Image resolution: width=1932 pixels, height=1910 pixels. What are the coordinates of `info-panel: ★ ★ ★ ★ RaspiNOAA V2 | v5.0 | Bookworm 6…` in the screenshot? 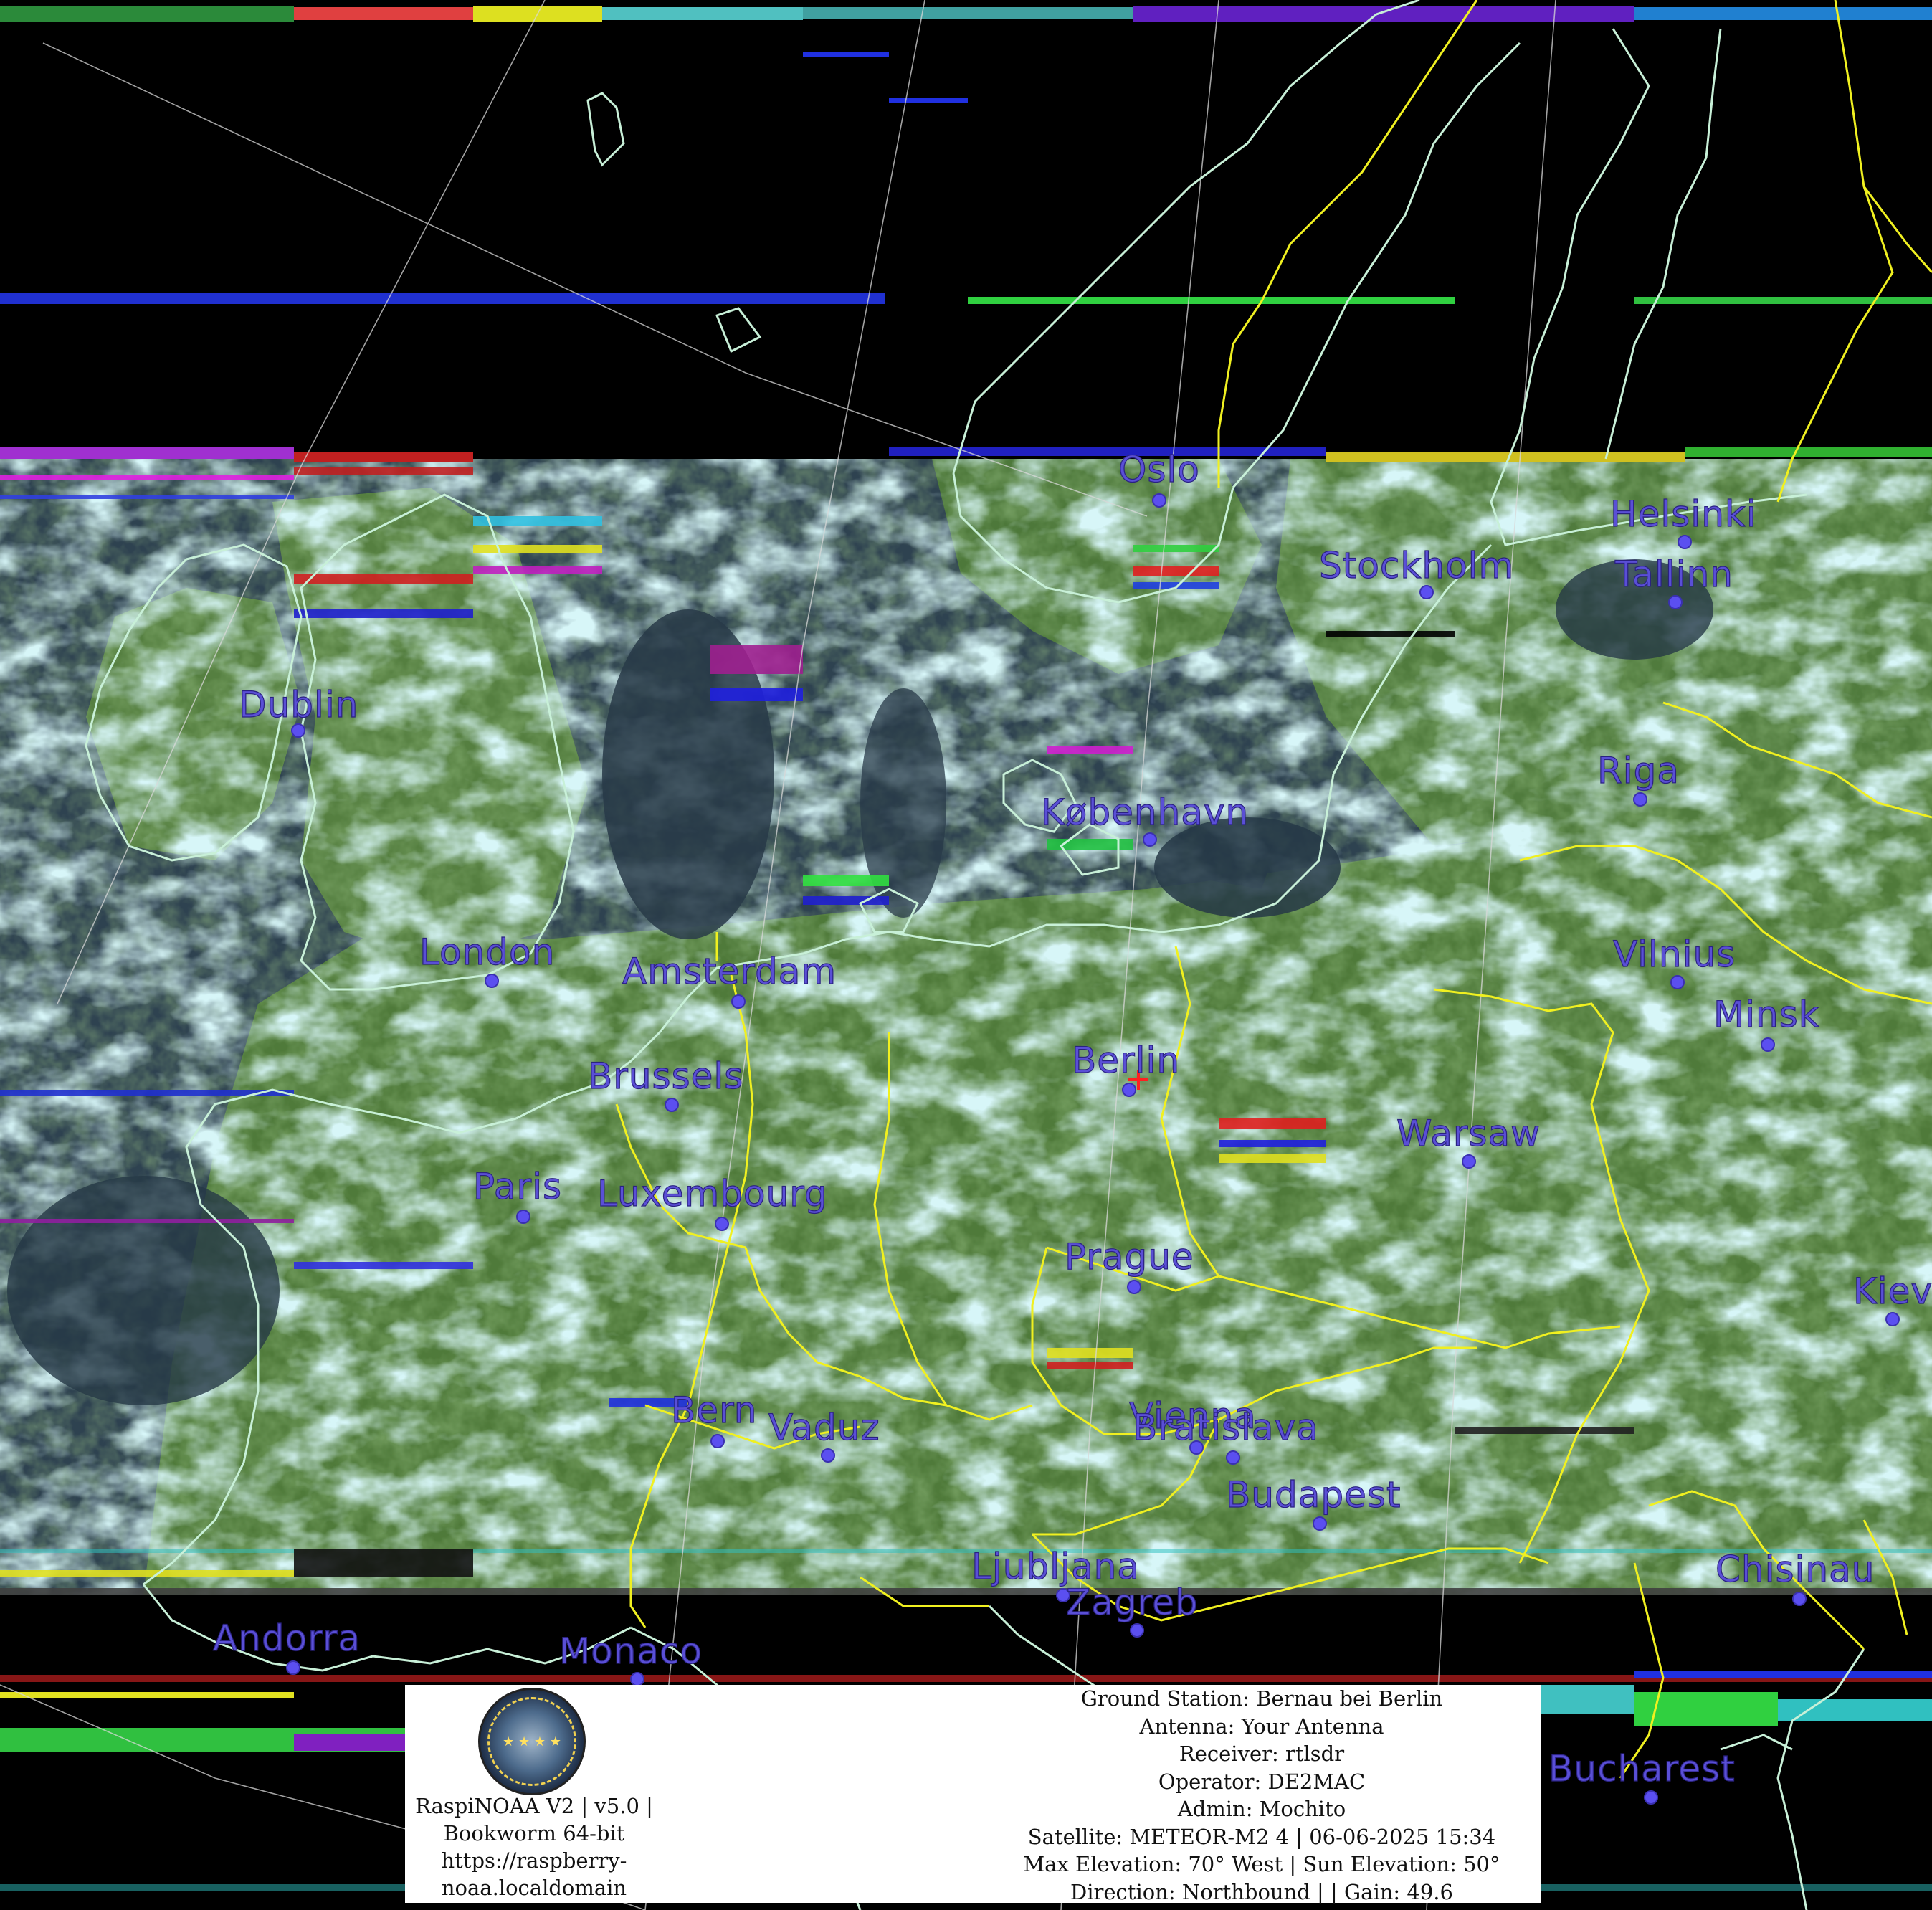 It's located at (973, 1795).